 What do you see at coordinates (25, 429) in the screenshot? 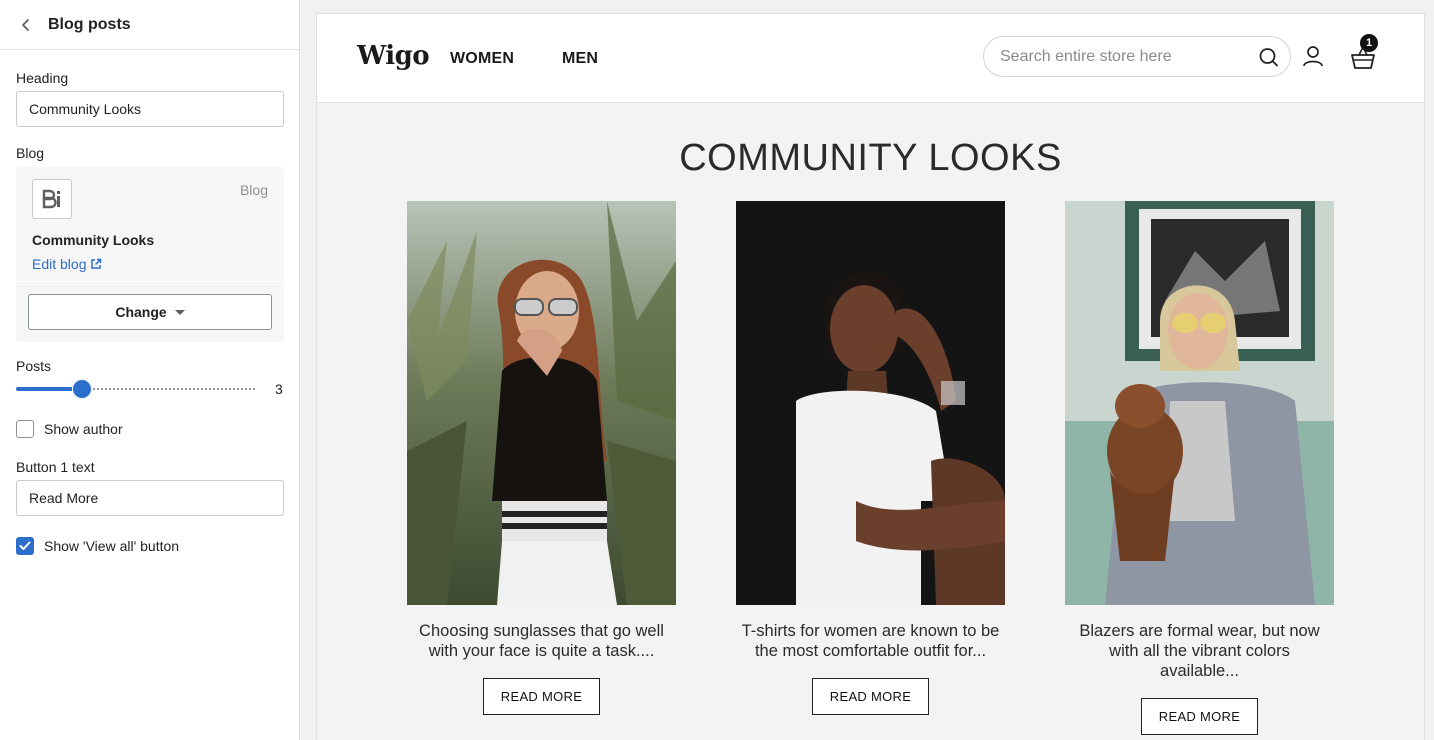
I see `show-author-checkbox` at bounding box center [25, 429].